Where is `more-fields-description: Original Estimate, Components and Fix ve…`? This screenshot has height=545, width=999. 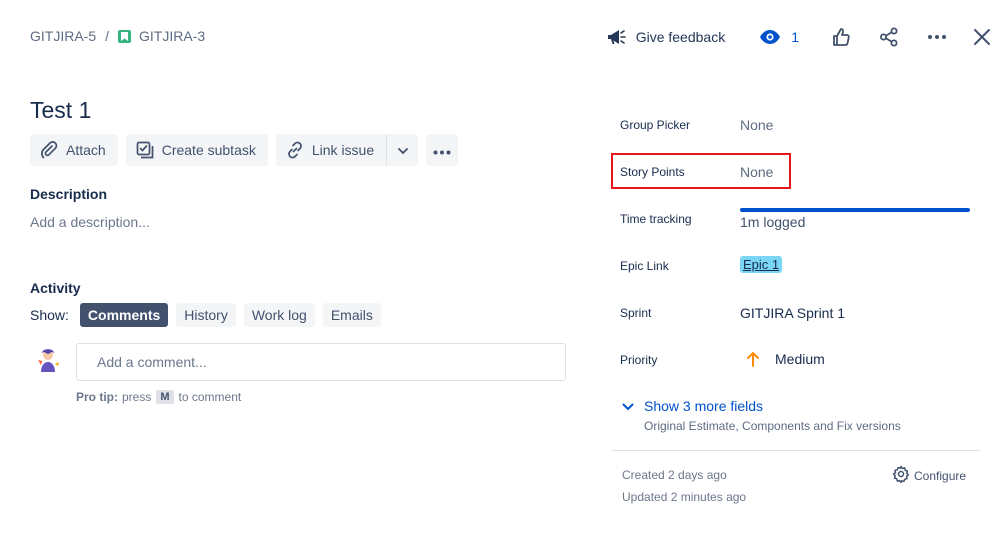
more-fields-description: Original Estimate, Components and Fix ve… is located at coordinates (772, 426).